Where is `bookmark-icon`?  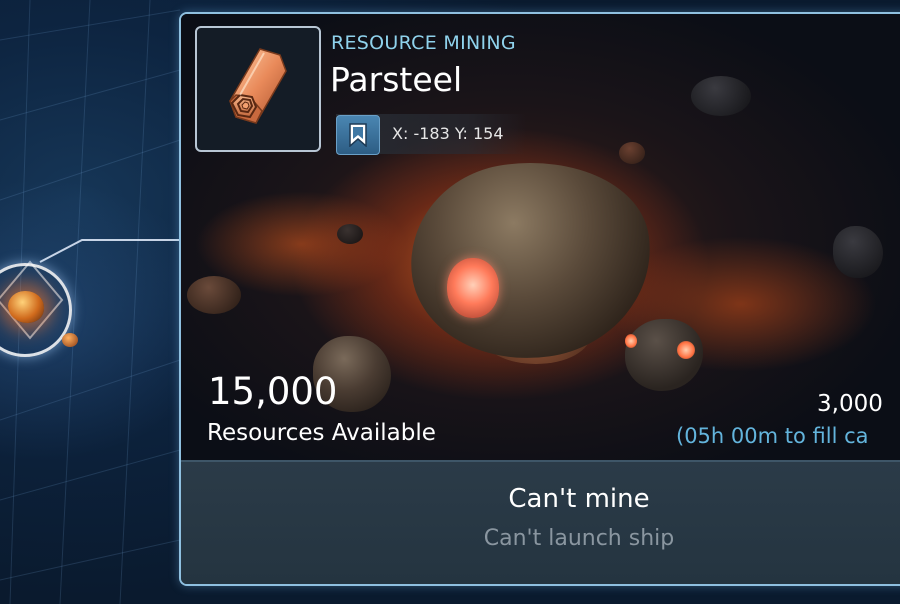 bookmark-icon is located at coordinates (358, 135).